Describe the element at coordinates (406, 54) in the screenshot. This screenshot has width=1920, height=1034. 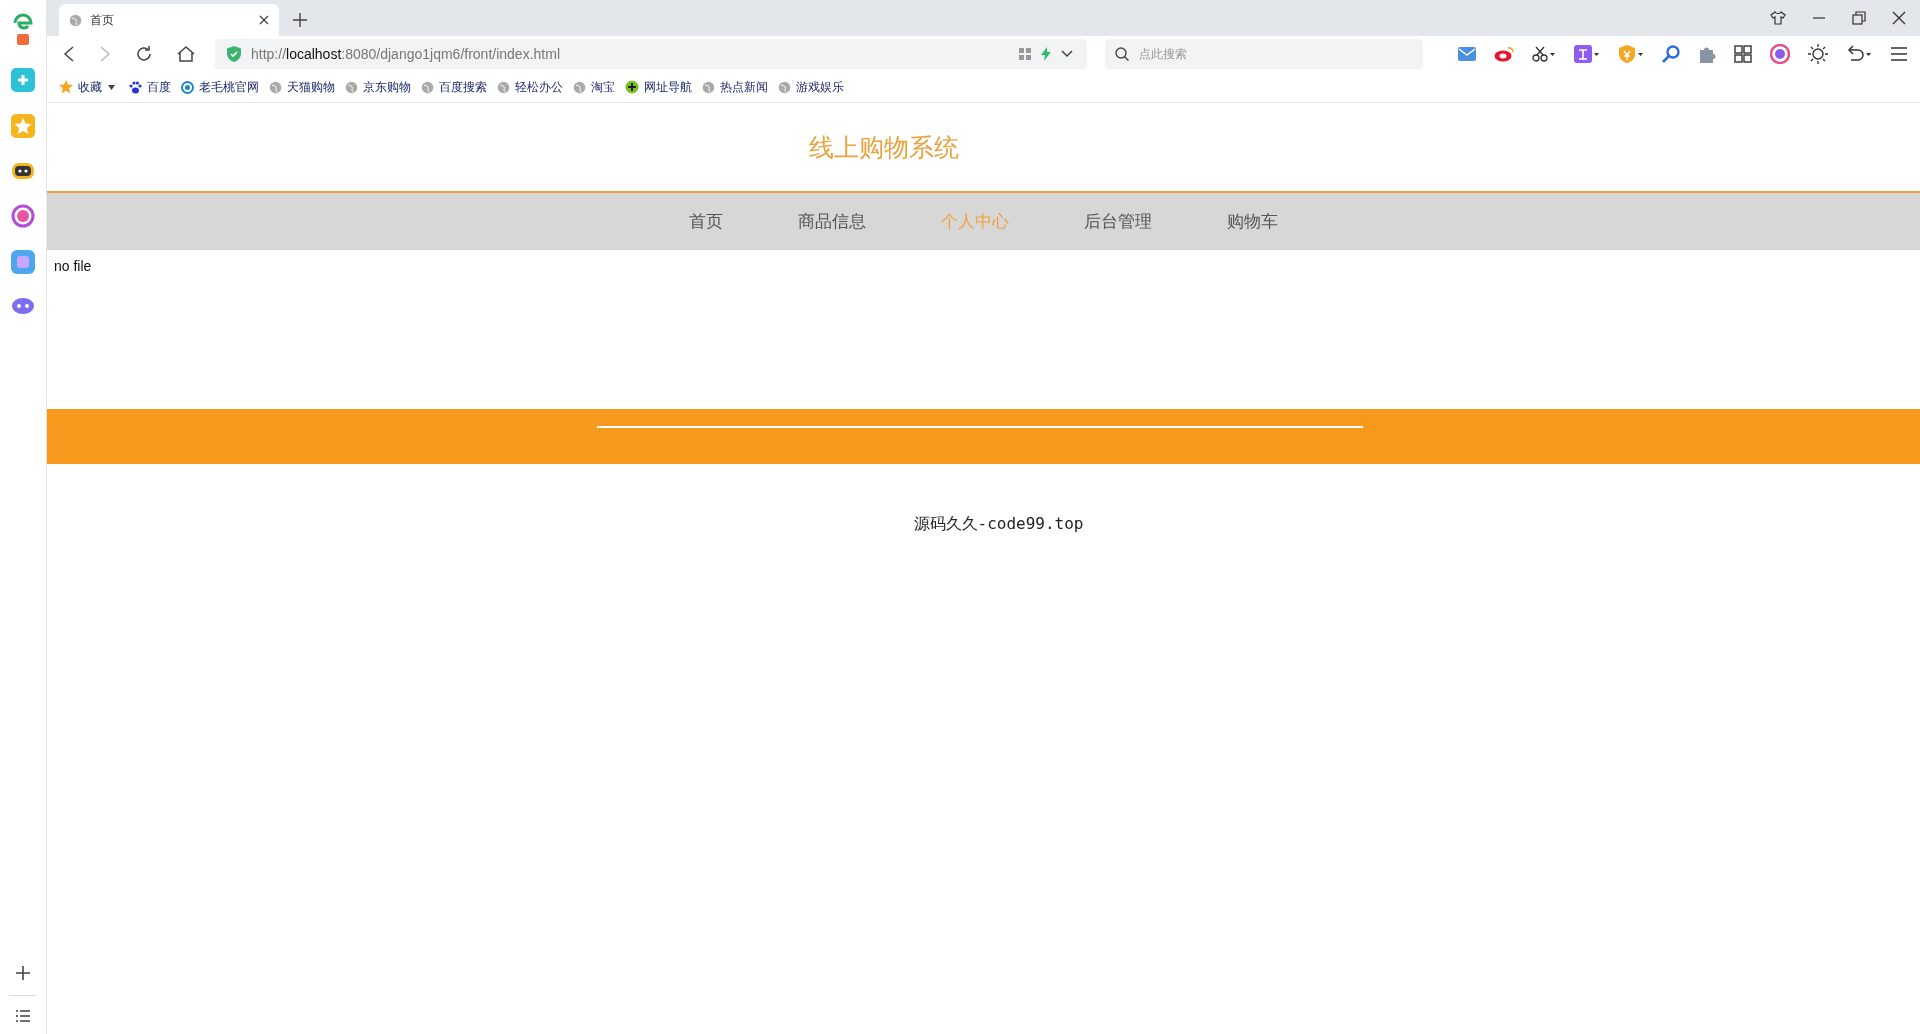
I see `url-text: http://localhost:8080/django1jqm6/front/index.html` at that location.